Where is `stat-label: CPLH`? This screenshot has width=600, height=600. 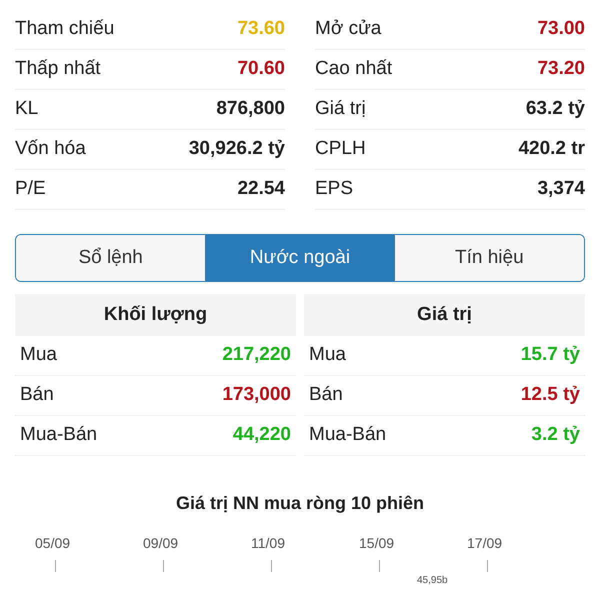 stat-label: CPLH is located at coordinates (340, 149).